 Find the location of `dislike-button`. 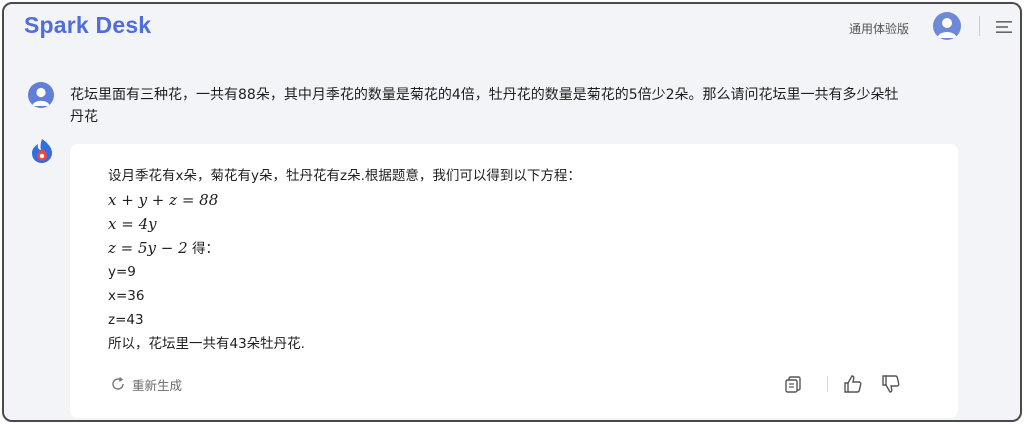

dislike-button is located at coordinates (891, 384).